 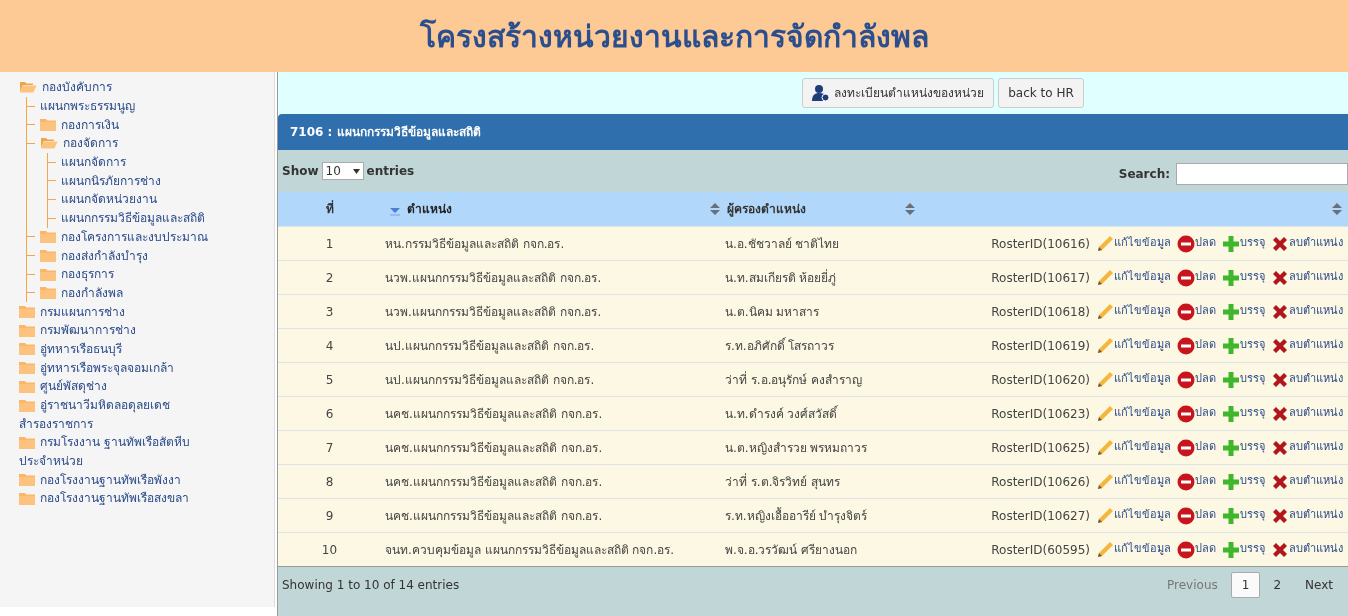 What do you see at coordinates (133, 218) in the screenshot?
I see `tree-item: แผนกกรรมวิธีข้อมูลและสถิติ` at bounding box center [133, 218].